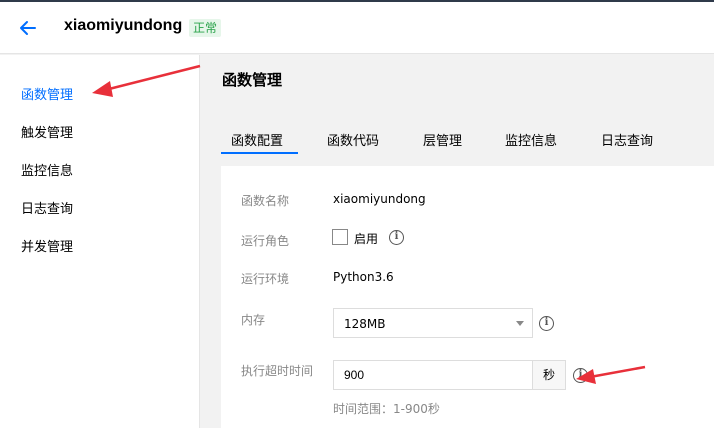 The image size is (714, 428). Describe the element at coordinates (252, 80) in the screenshot. I see `page-title: 函数管理` at that location.